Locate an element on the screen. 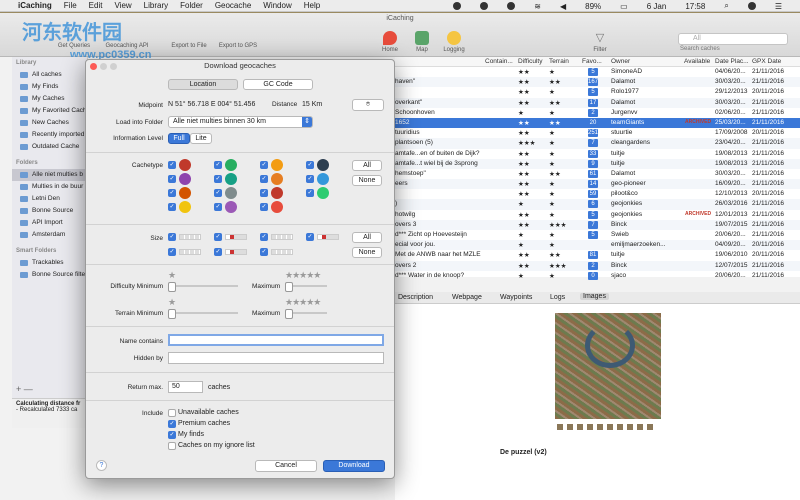  logging-button: Logging is located at coordinates (454, 42).